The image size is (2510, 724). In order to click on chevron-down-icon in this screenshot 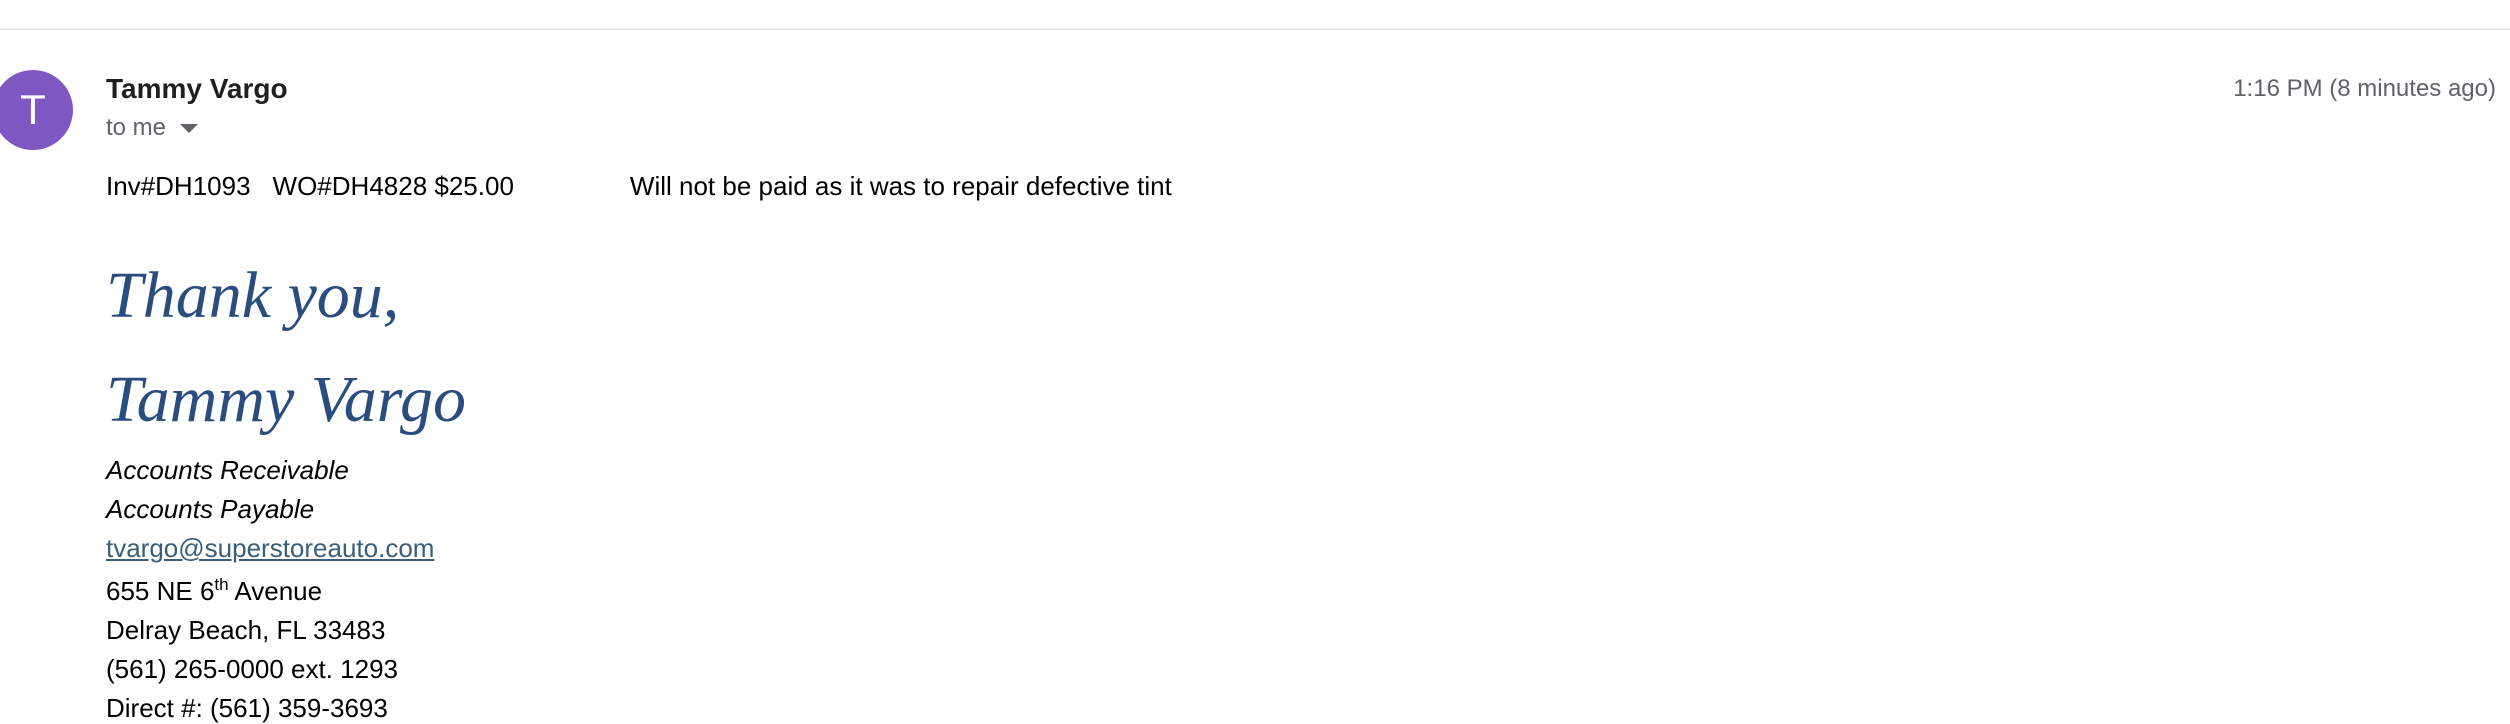, I will do `click(189, 128)`.